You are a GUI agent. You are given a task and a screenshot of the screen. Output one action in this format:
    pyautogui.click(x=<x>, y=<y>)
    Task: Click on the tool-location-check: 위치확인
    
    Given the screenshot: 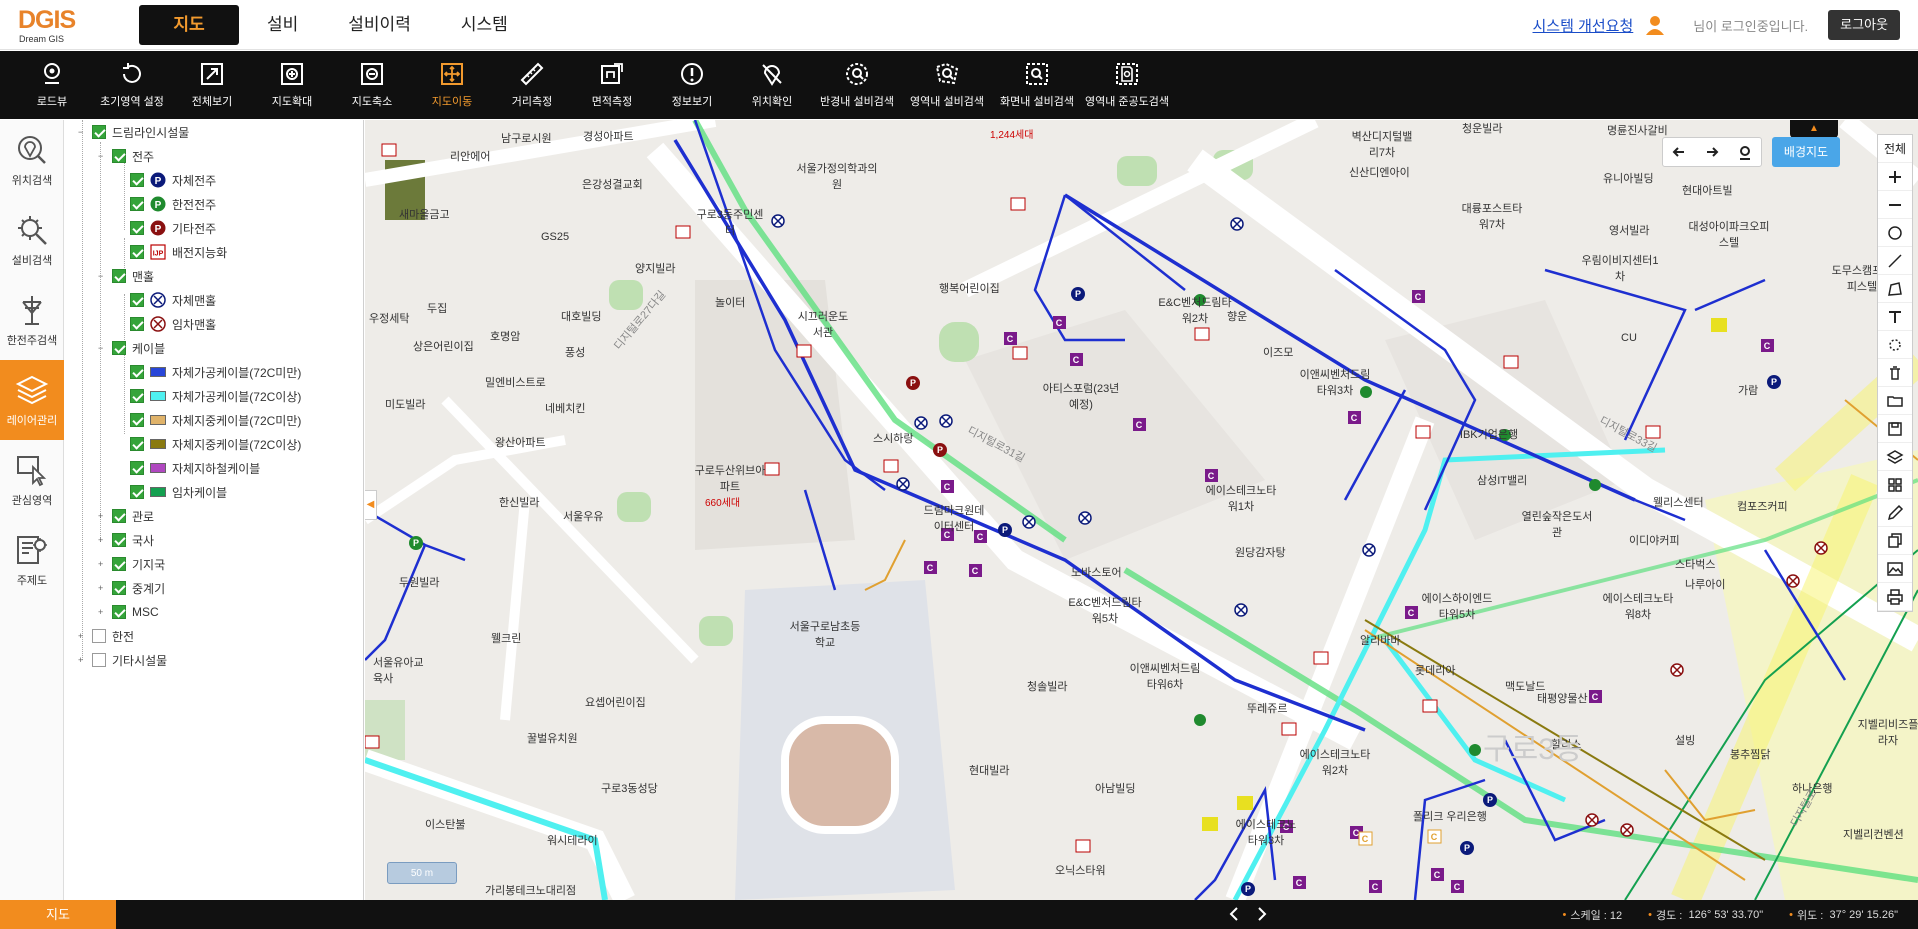 What is the action you would take?
    pyautogui.click(x=772, y=85)
    